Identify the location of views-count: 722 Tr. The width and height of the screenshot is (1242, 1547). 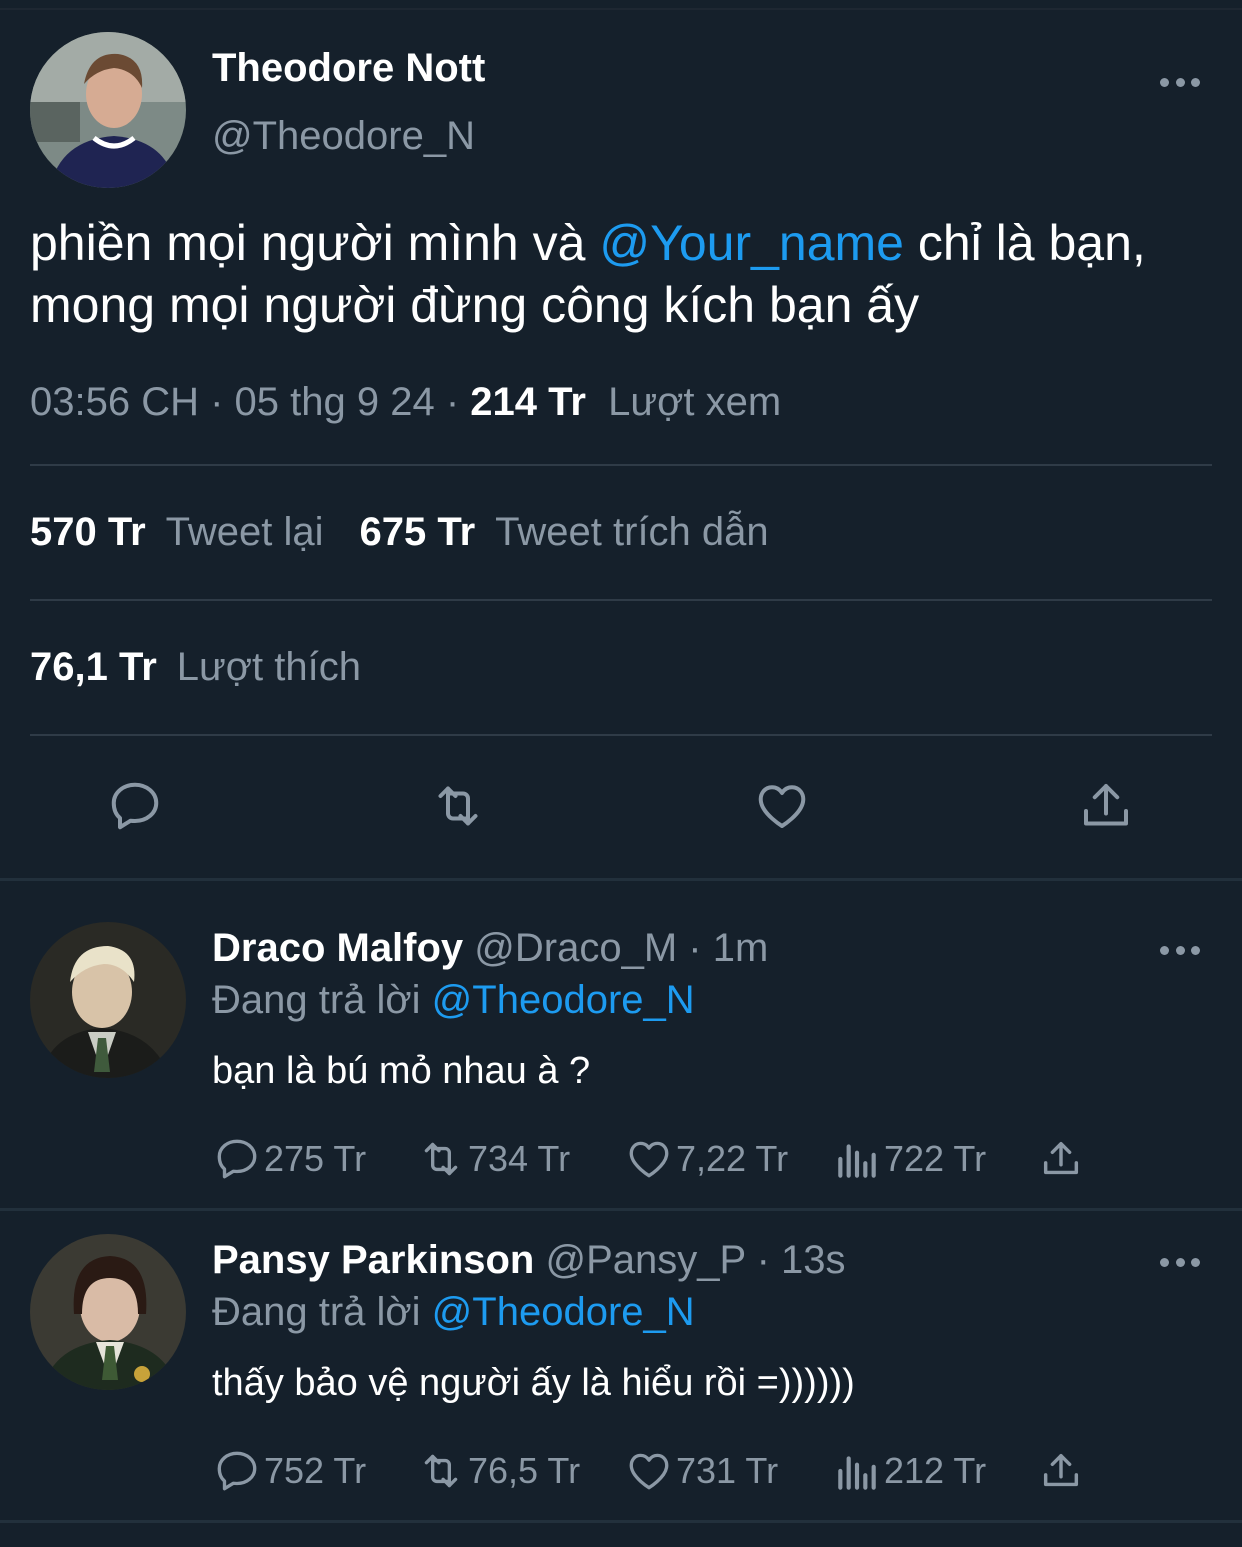
(909, 1159).